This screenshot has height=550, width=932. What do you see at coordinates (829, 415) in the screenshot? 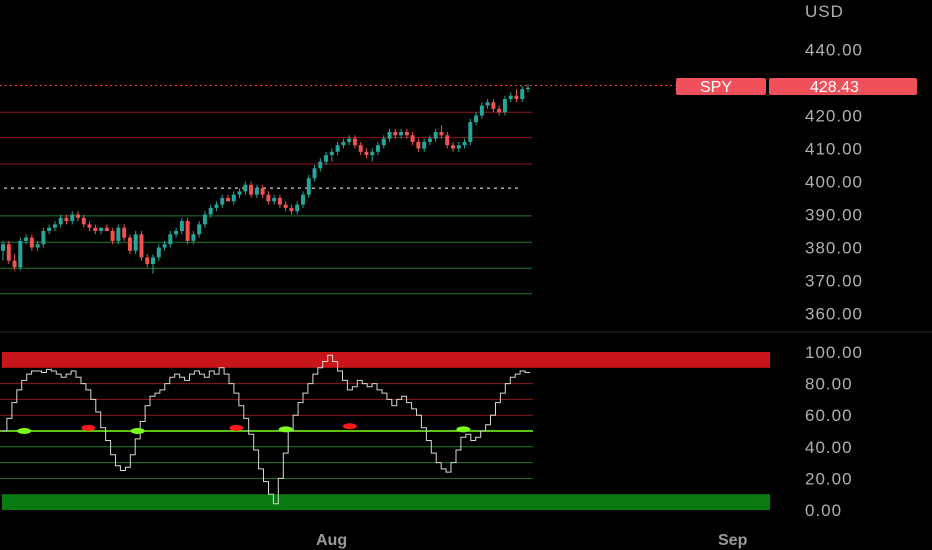
I see `oscillator-axis-label: 60.00` at bounding box center [829, 415].